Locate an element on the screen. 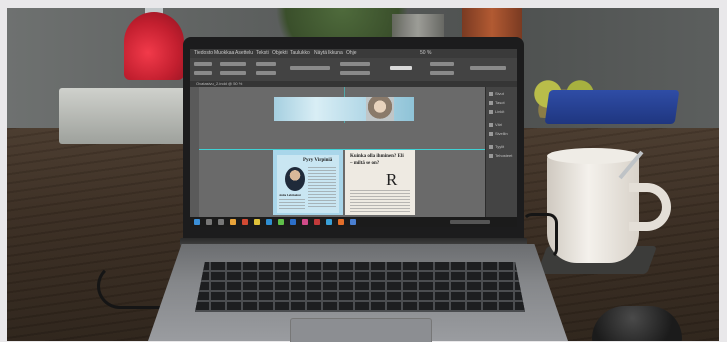 This screenshot has width=727, height=342. brush-icon is located at coordinates (491, 134).